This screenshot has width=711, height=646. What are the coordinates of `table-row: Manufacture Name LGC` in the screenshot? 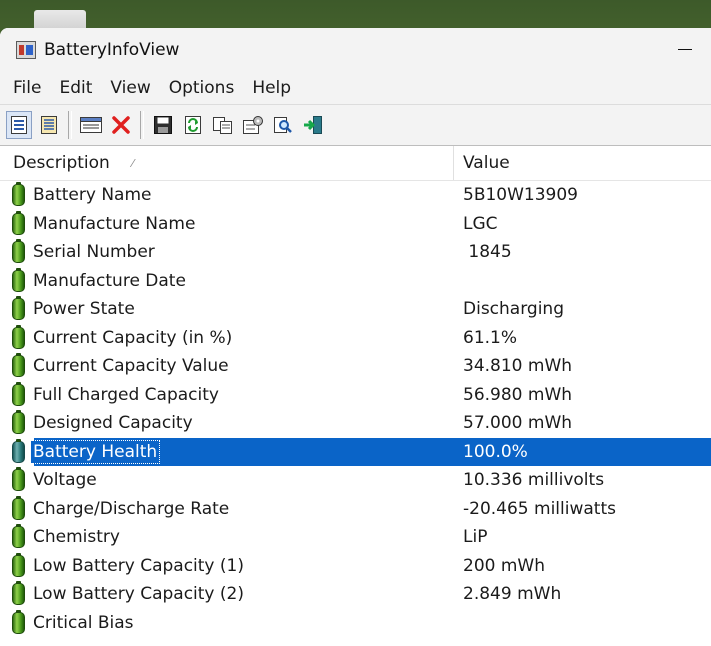 It's located at (355, 224).